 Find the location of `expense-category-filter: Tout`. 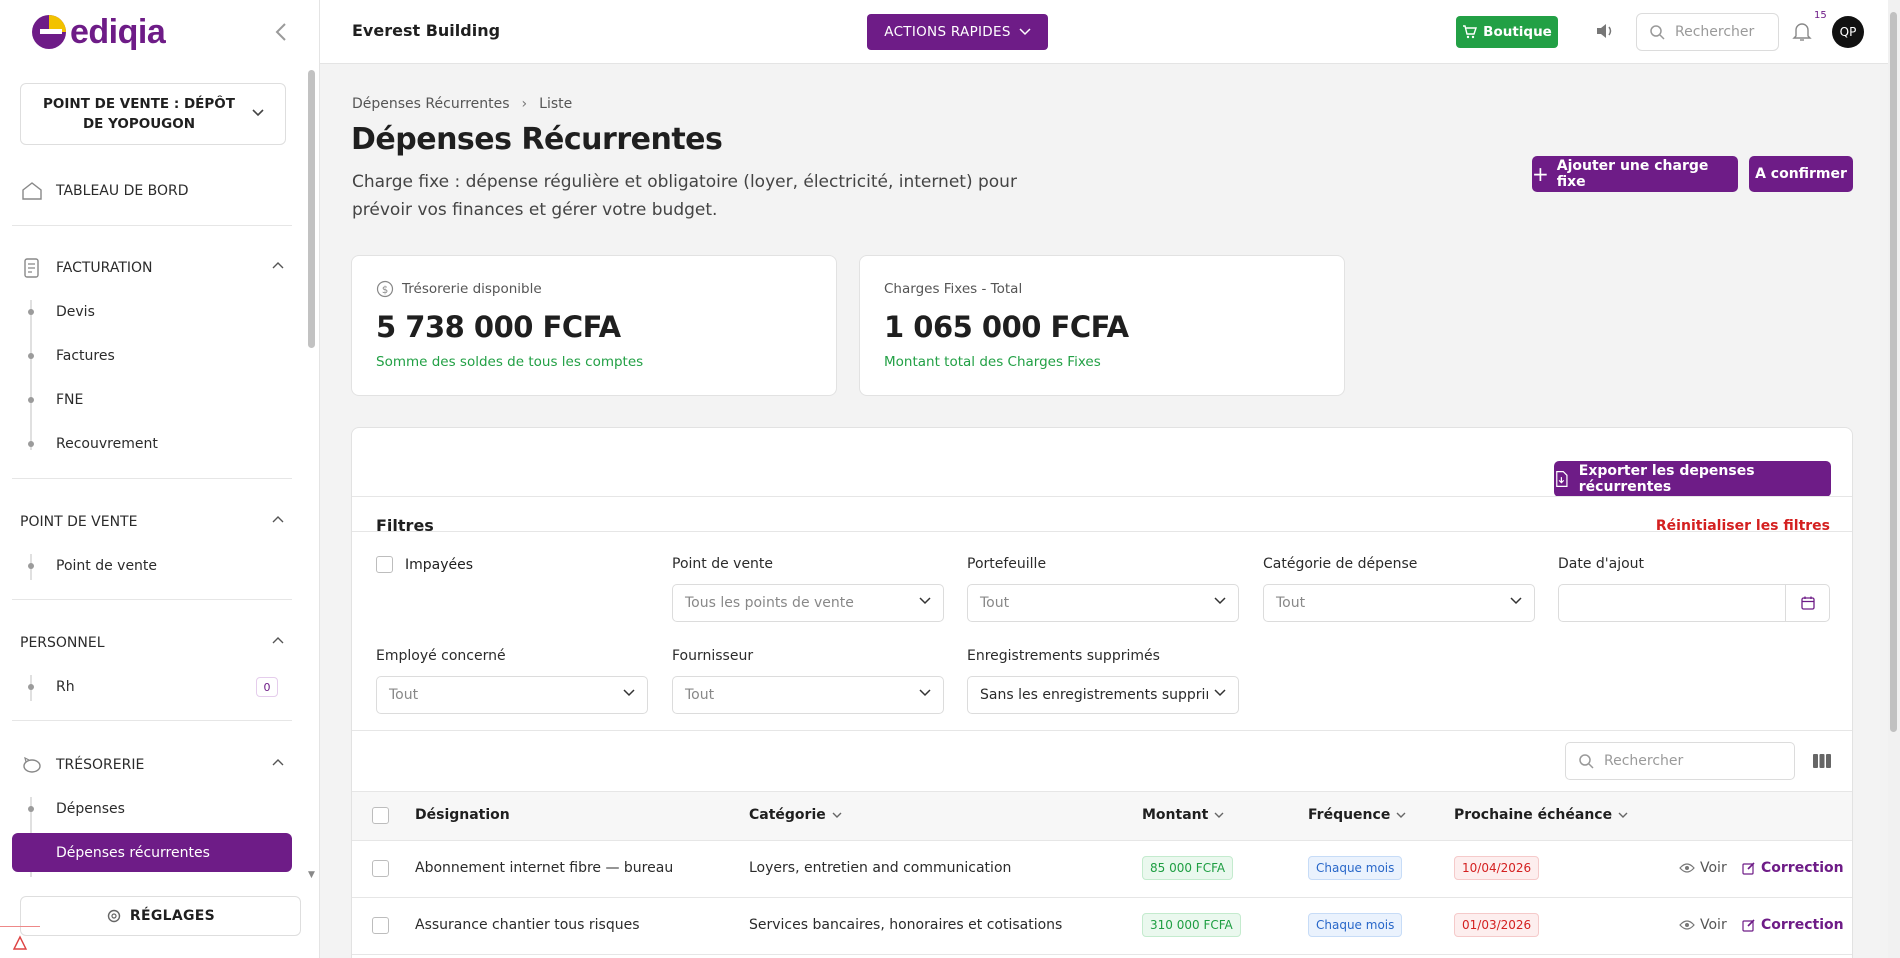

expense-category-filter: Tout is located at coordinates (1399, 603).